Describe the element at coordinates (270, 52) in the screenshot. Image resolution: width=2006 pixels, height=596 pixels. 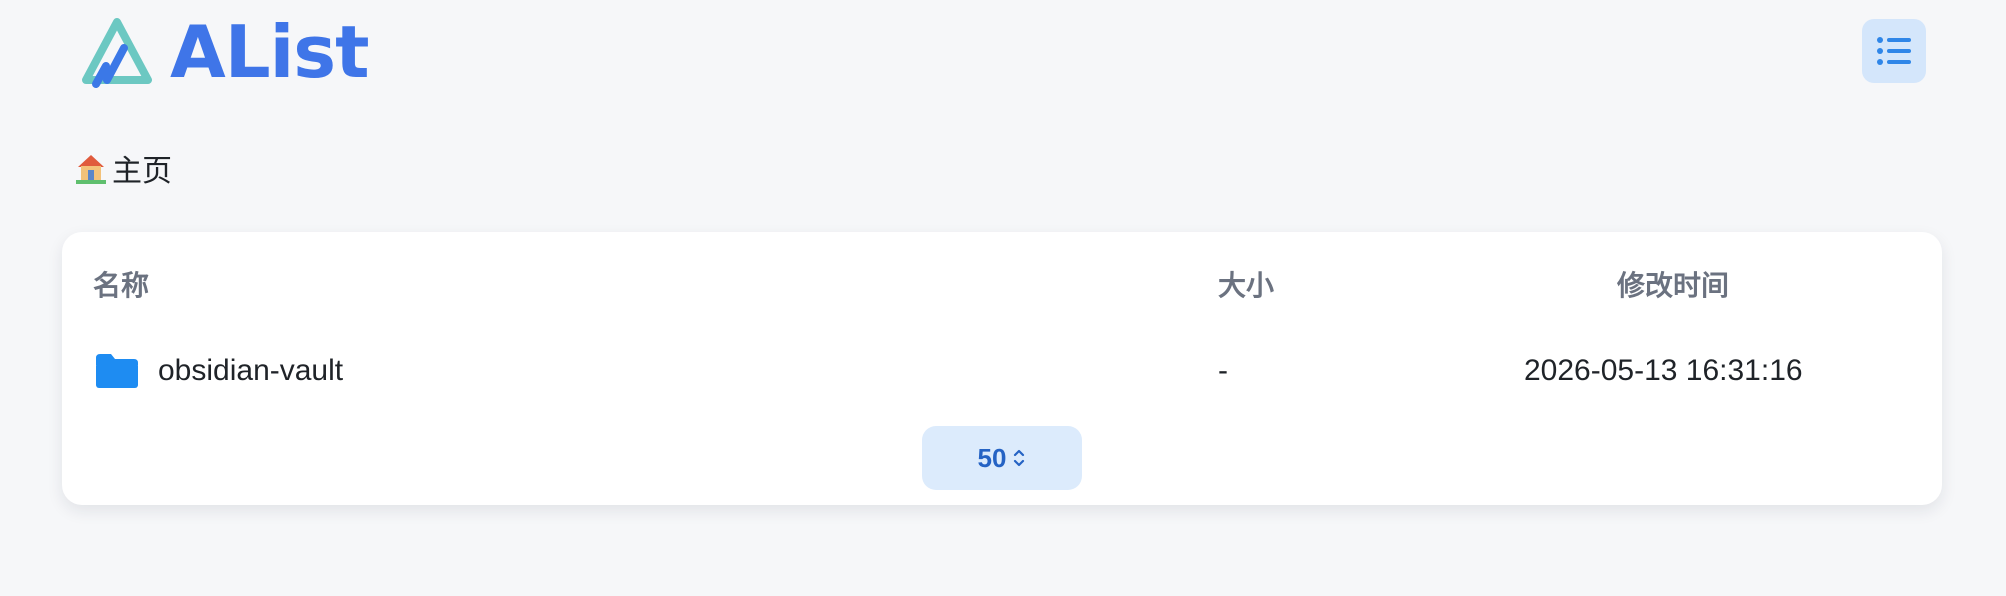
I see `logo-text: AList` at that location.